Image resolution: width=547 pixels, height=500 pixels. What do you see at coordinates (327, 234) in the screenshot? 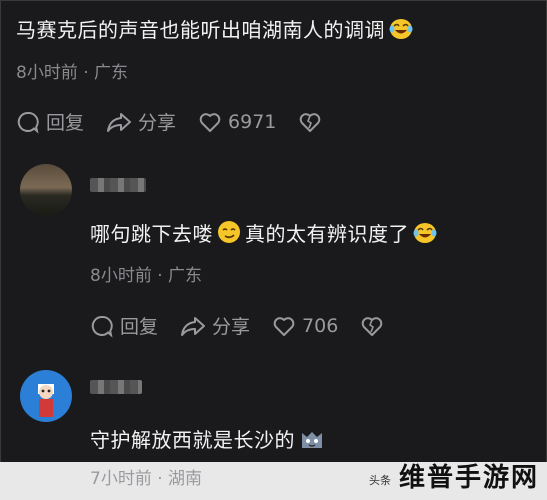
I see `comment-body-continued: 真的太有辨识度了` at bounding box center [327, 234].